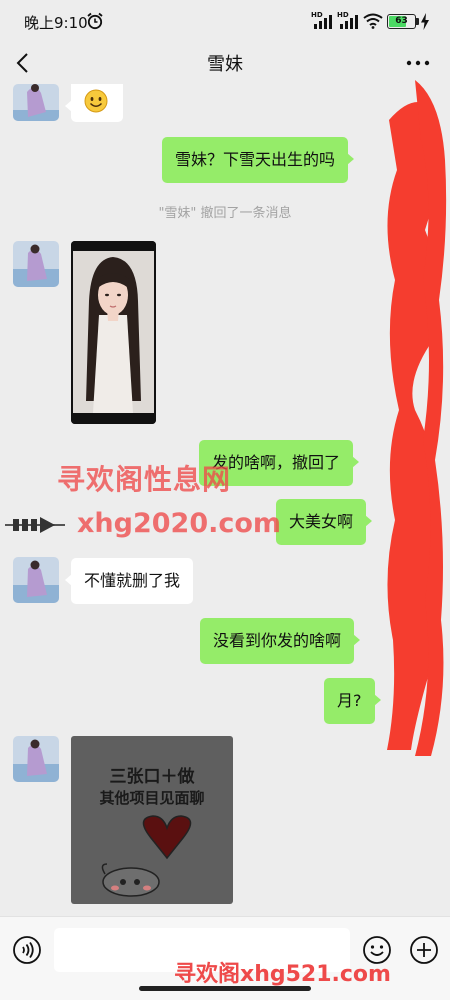 The width and height of the screenshot is (450, 1000). Describe the element at coordinates (280, 641) in the screenshot. I see `outgoing-message: 没看到你发的啥啊` at that location.